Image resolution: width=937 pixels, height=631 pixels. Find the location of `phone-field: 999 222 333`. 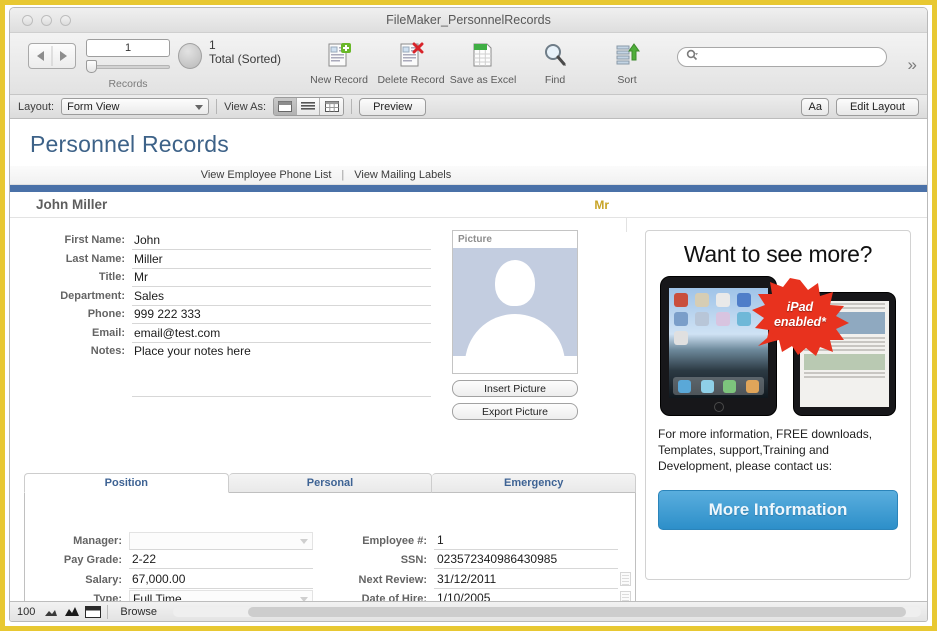

phone-field: 999 222 333 is located at coordinates (281, 315).